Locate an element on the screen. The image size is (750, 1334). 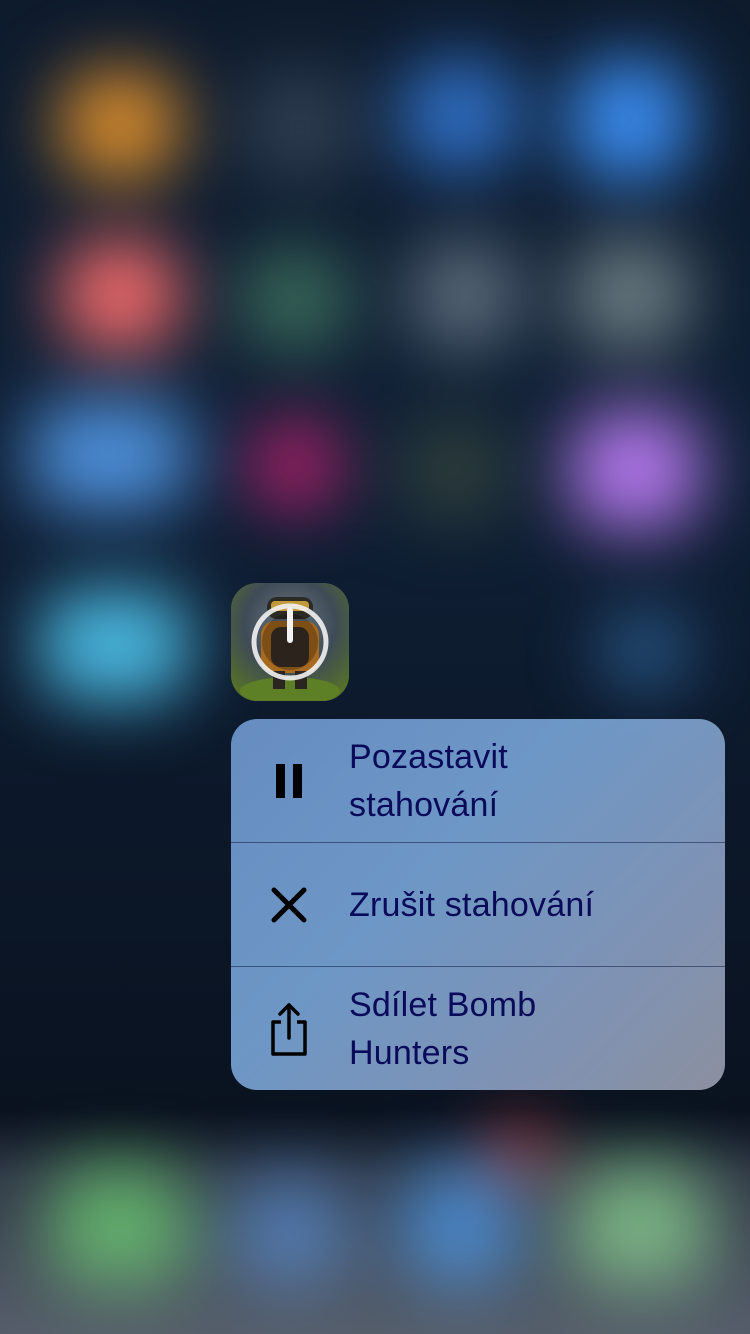
quick-action-label: Zrušit stahování is located at coordinates (527, 905).